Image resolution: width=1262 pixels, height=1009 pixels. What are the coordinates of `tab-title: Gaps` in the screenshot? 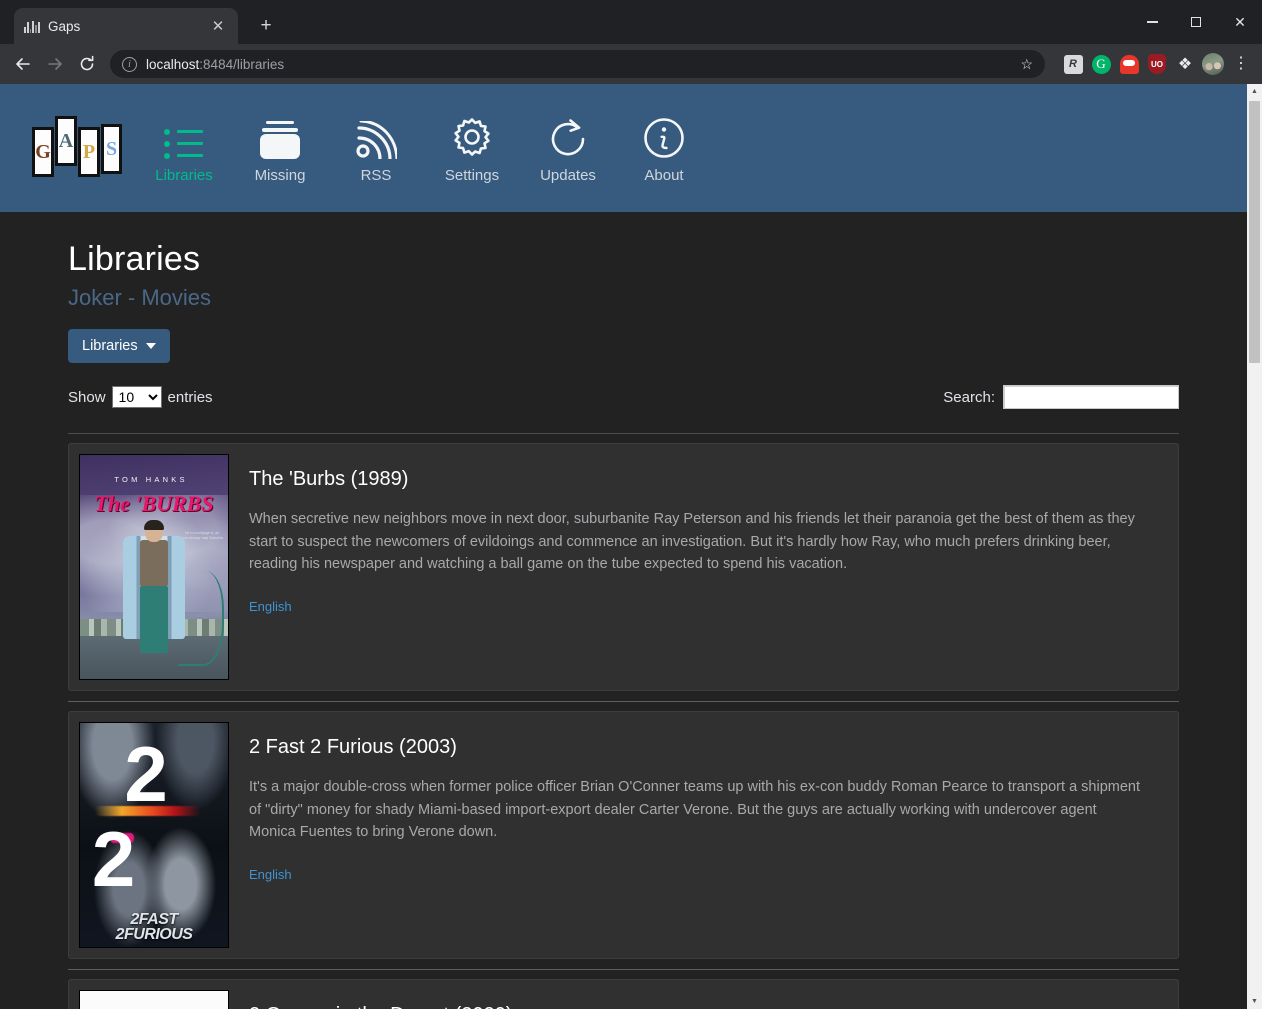 It's located at (64, 26).